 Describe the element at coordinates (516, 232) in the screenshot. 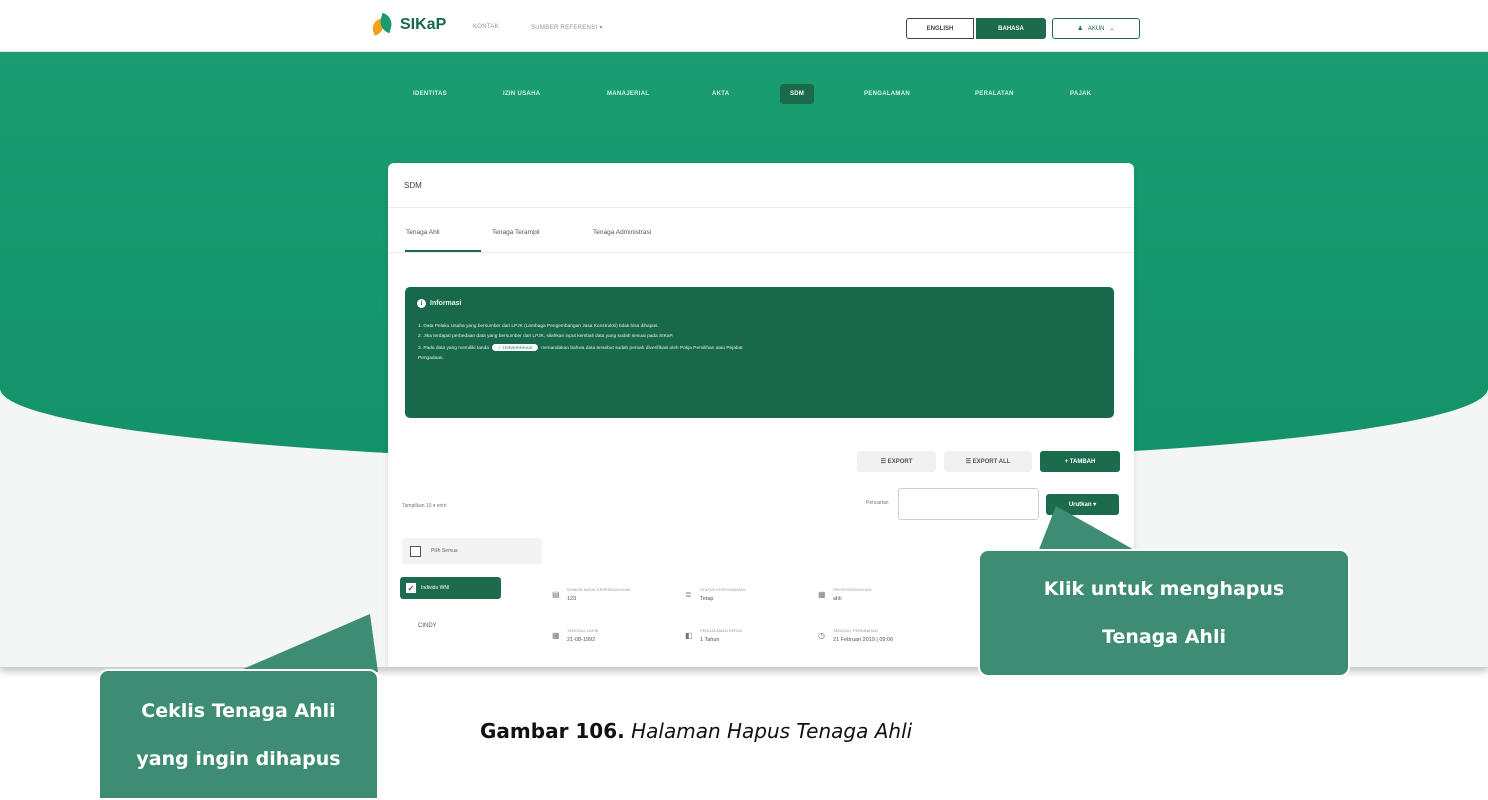

I see `tab-tenaga-terampil: Tenaga Terampil` at that location.